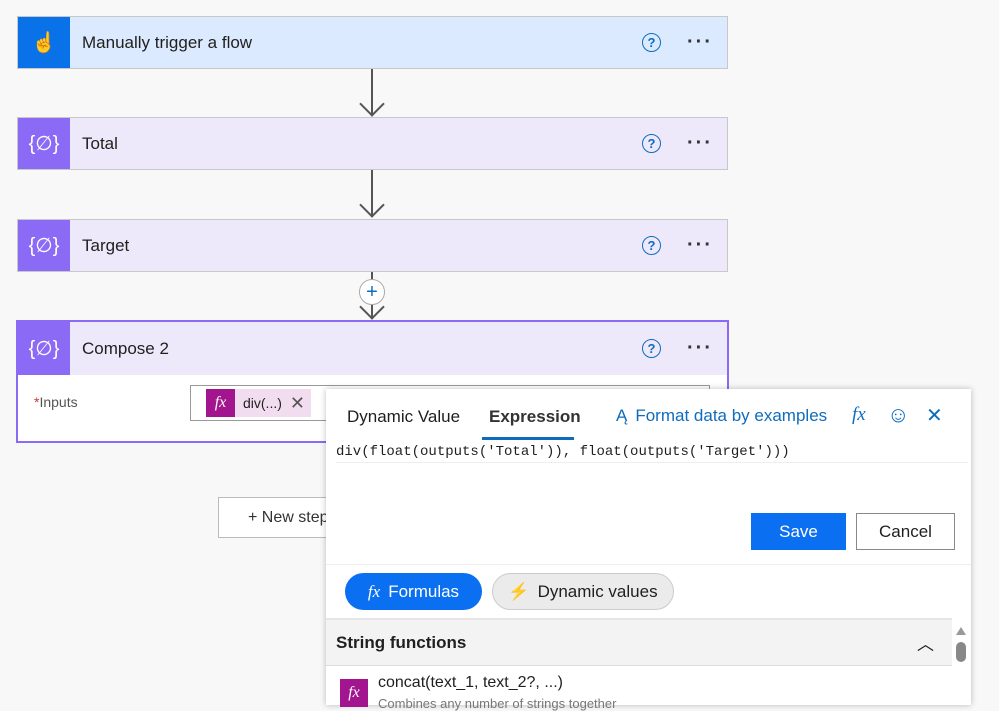 The image size is (999, 711). What do you see at coordinates (372, 42) in the screenshot?
I see `step-manual-trigger: ☝ Manually trigger a flow ? ···` at bounding box center [372, 42].